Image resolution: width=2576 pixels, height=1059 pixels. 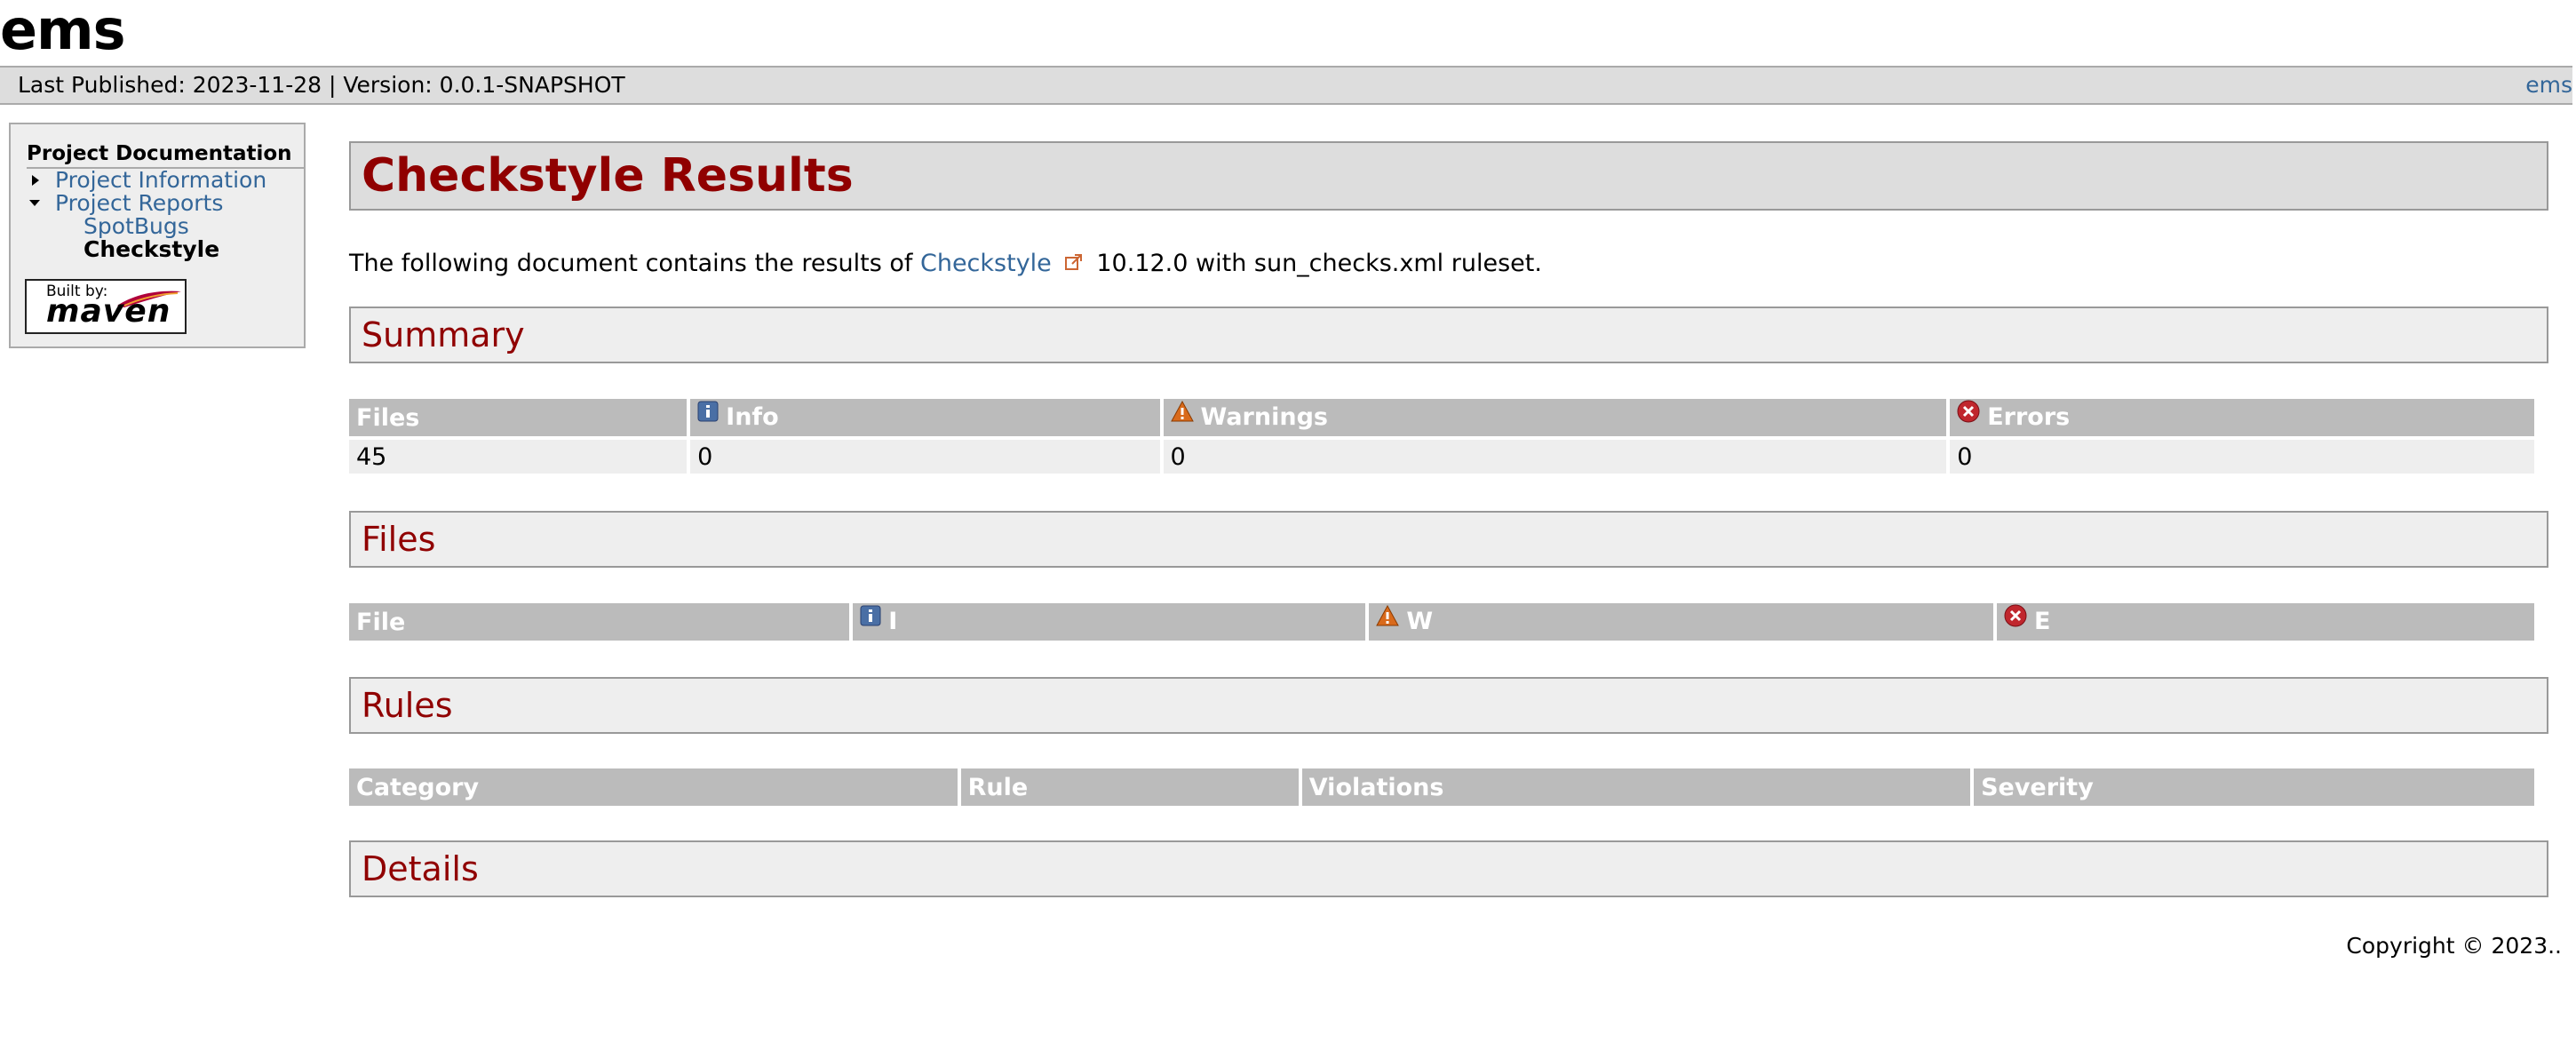 I want to click on maven-text: maven, so click(x=108, y=311).